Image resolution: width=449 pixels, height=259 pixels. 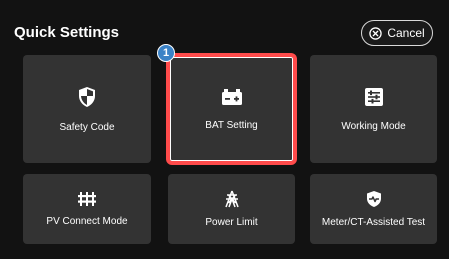 I want to click on tile-label: Working Mode, so click(x=373, y=126).